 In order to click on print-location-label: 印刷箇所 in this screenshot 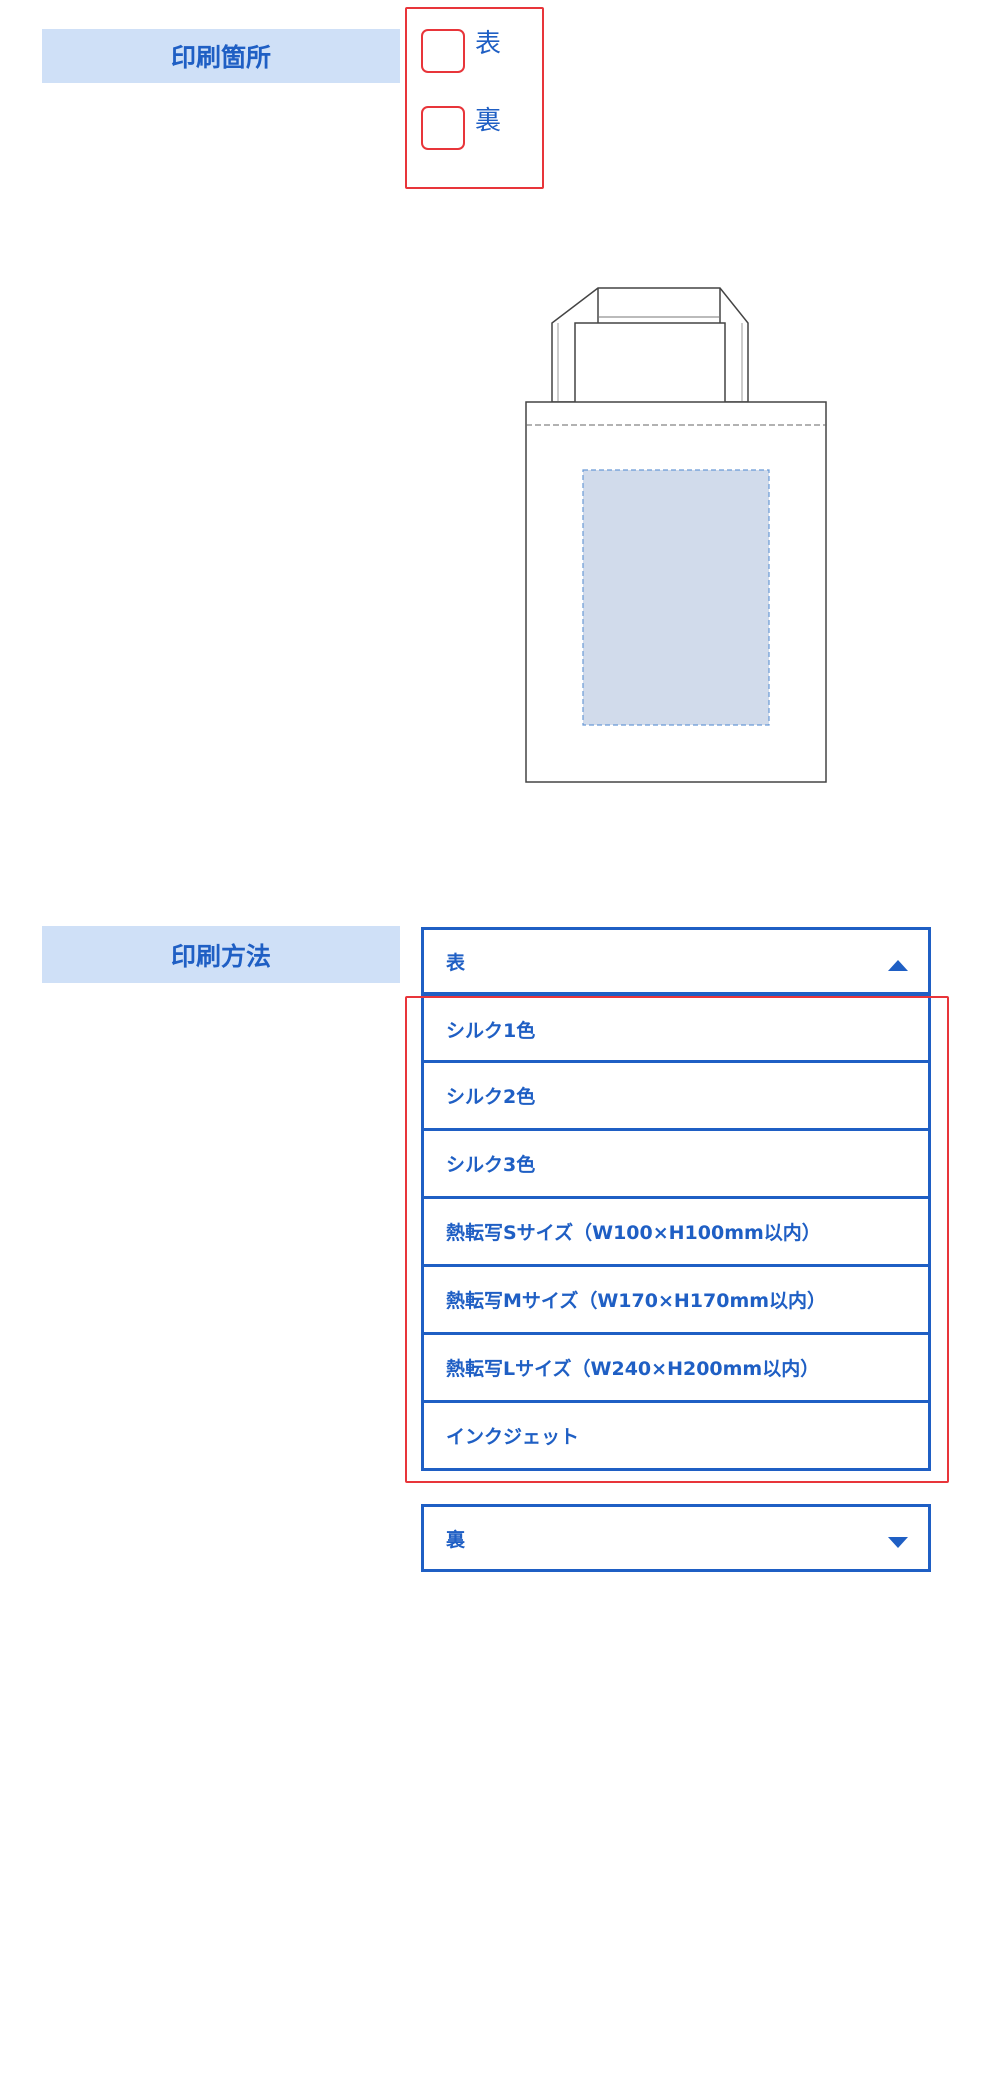, I will do `click(221, 56)`.